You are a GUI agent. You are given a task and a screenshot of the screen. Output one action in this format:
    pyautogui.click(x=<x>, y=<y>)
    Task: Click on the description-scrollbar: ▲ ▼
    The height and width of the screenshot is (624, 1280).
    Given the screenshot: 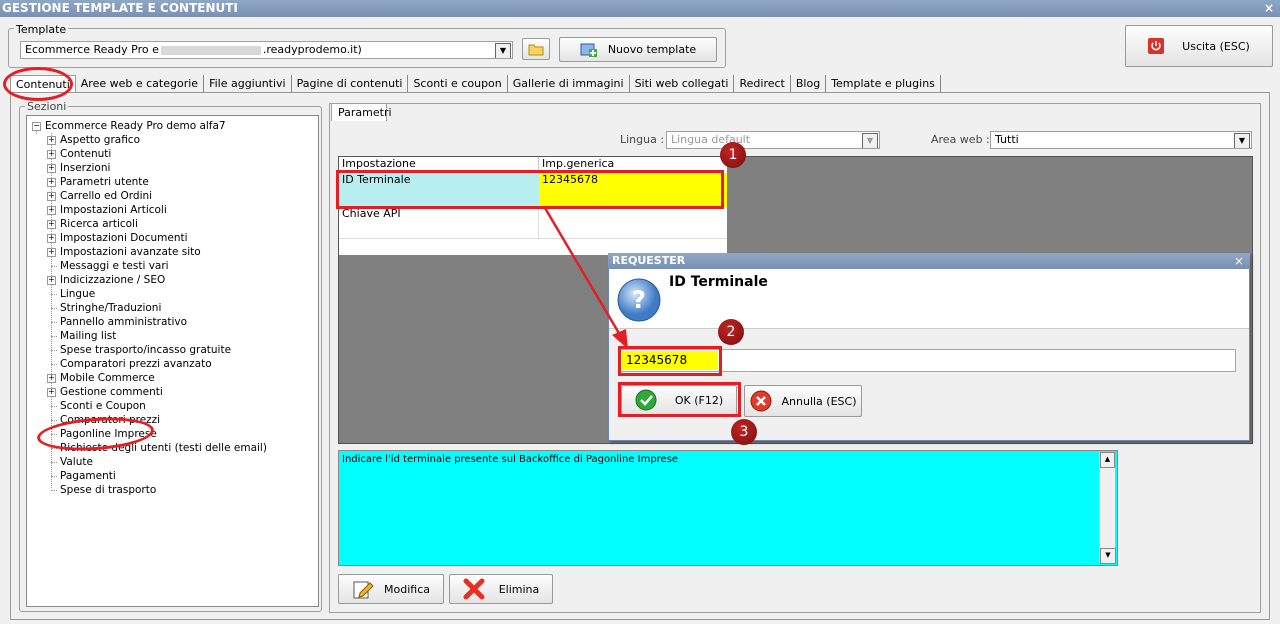 What is the action you would take?
    pyautogui.click(x=1107, y=508)
    